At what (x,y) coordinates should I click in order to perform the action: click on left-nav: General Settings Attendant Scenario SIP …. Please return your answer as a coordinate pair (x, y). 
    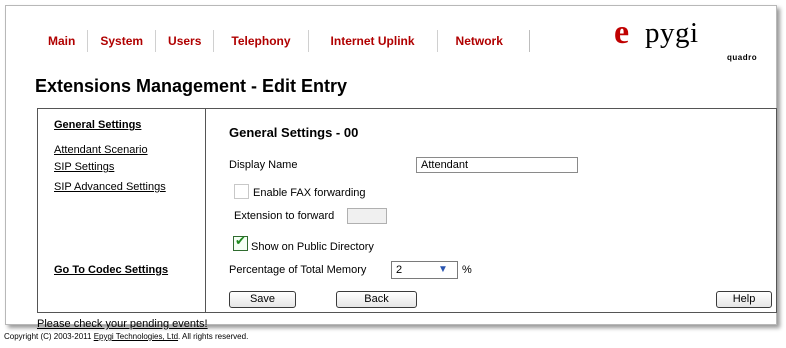
    Looking at the image, I should click on (122, 210).